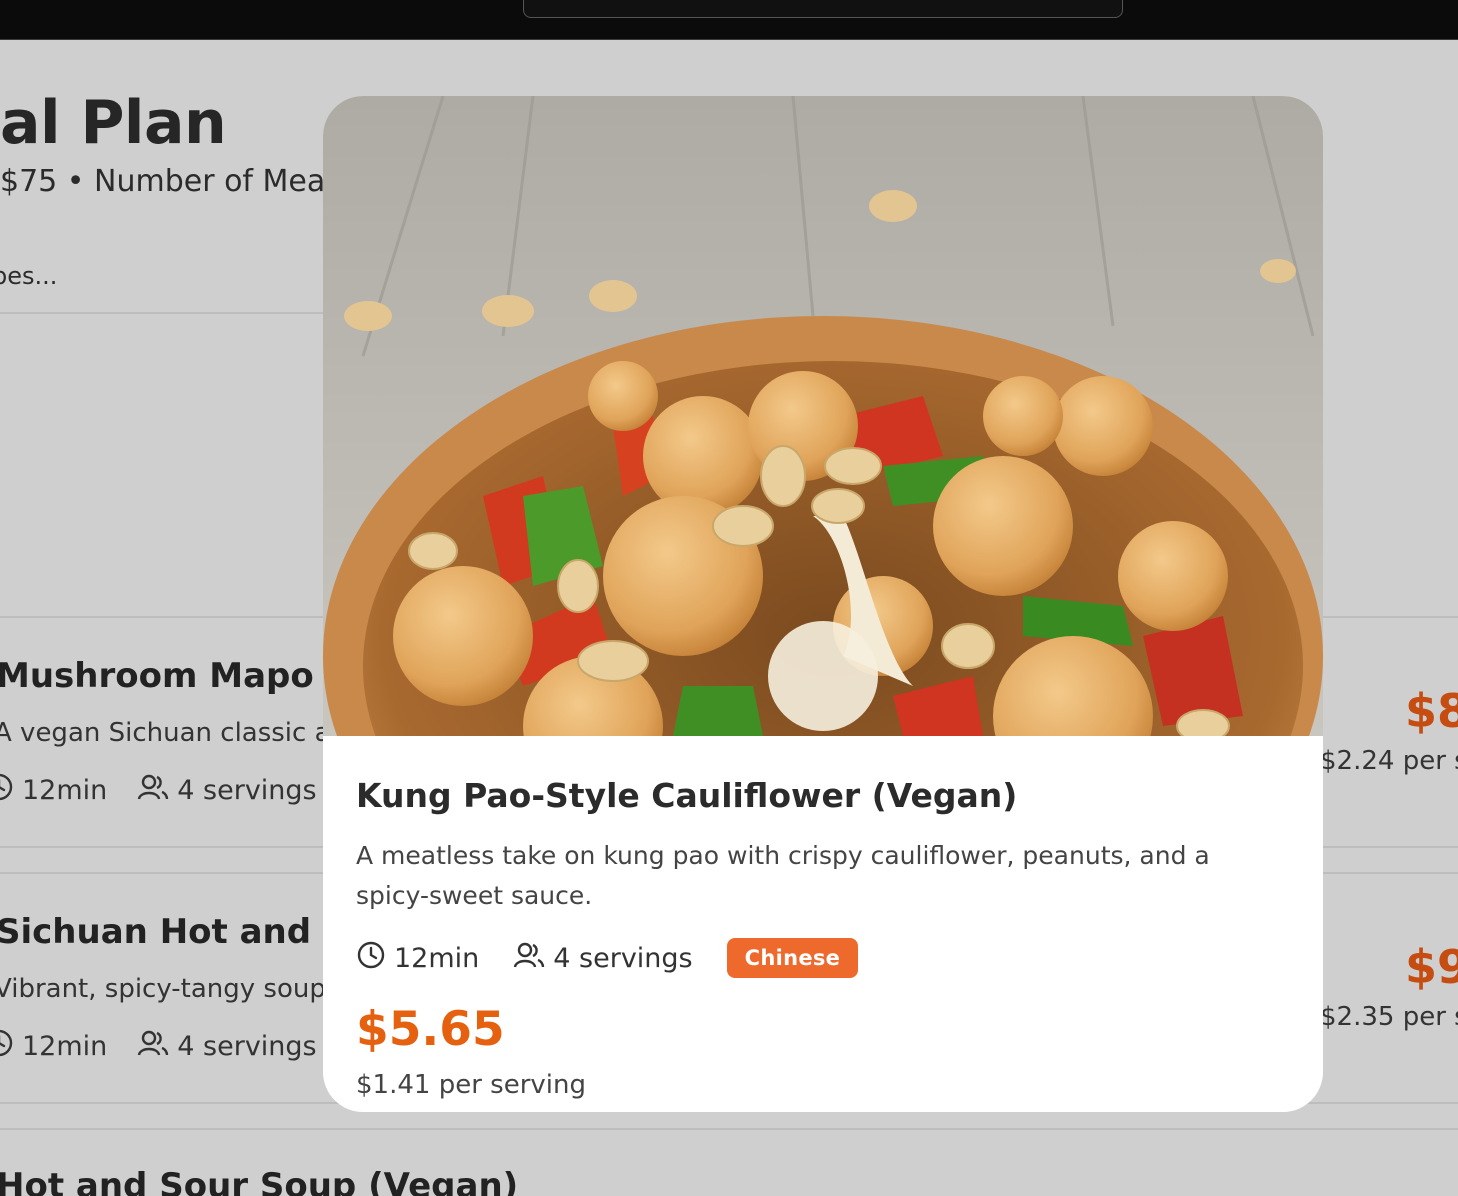 This screenshot has height=1196, width=1458. What do you see at coordinates (165, 733) in the screenshot?
I see `recipe-row-description: A vegan Sichuan classic a` at bounding box center [165, 733].